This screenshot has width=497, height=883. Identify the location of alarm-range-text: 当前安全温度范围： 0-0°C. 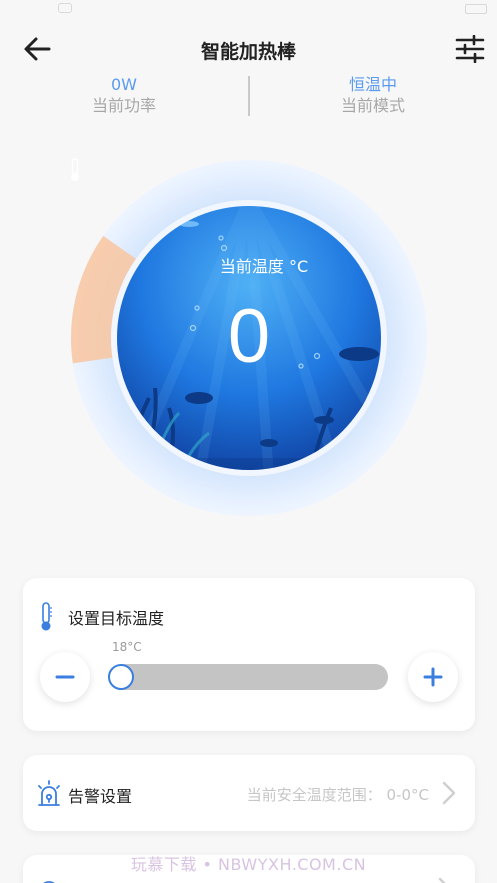
(337, 795).